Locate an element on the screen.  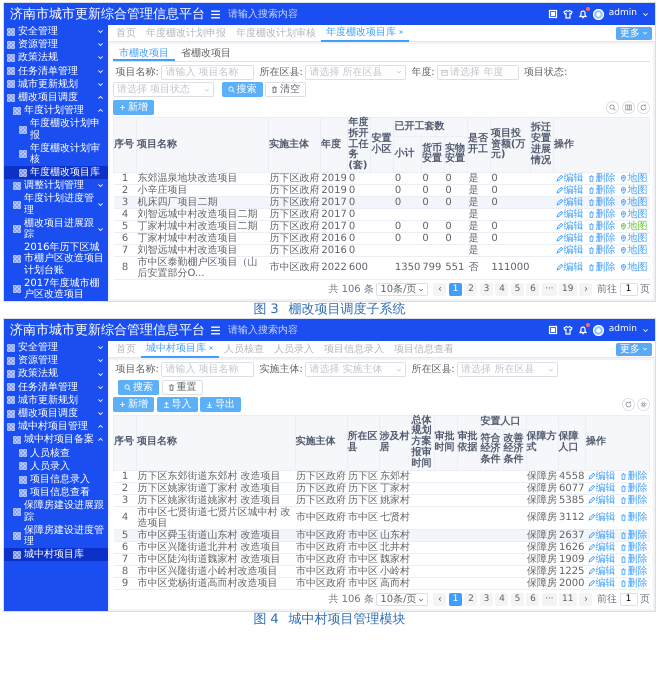
clear-button: 重置 is located at coordinates (182, 387).